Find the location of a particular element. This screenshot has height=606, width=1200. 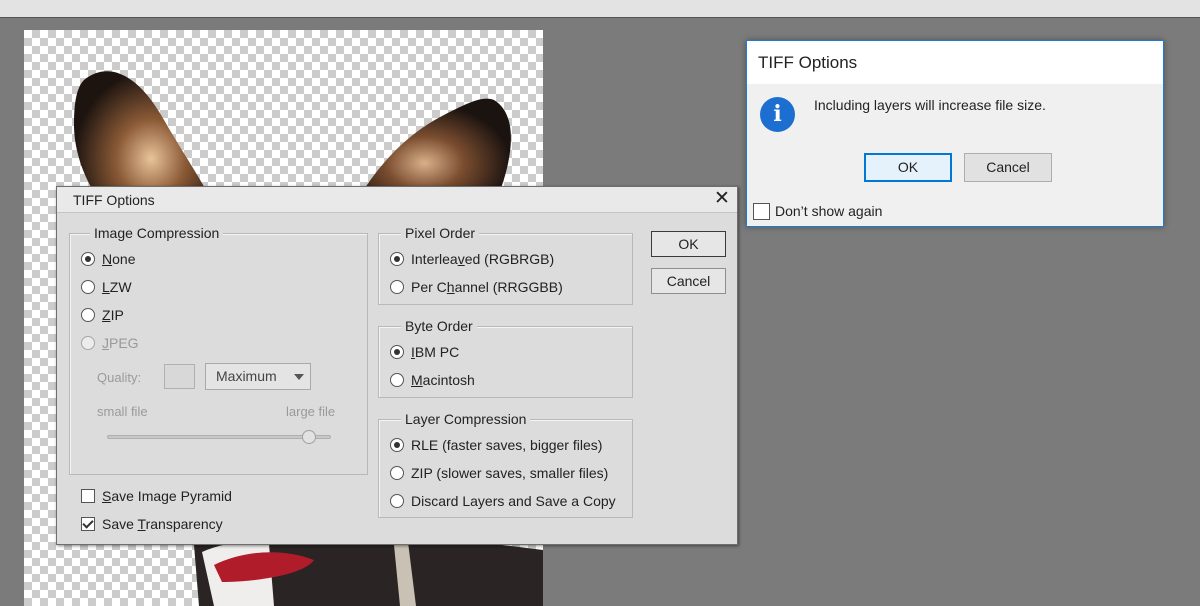

pixel-order-label: Pixel Order is located at coordinates (440, 233).